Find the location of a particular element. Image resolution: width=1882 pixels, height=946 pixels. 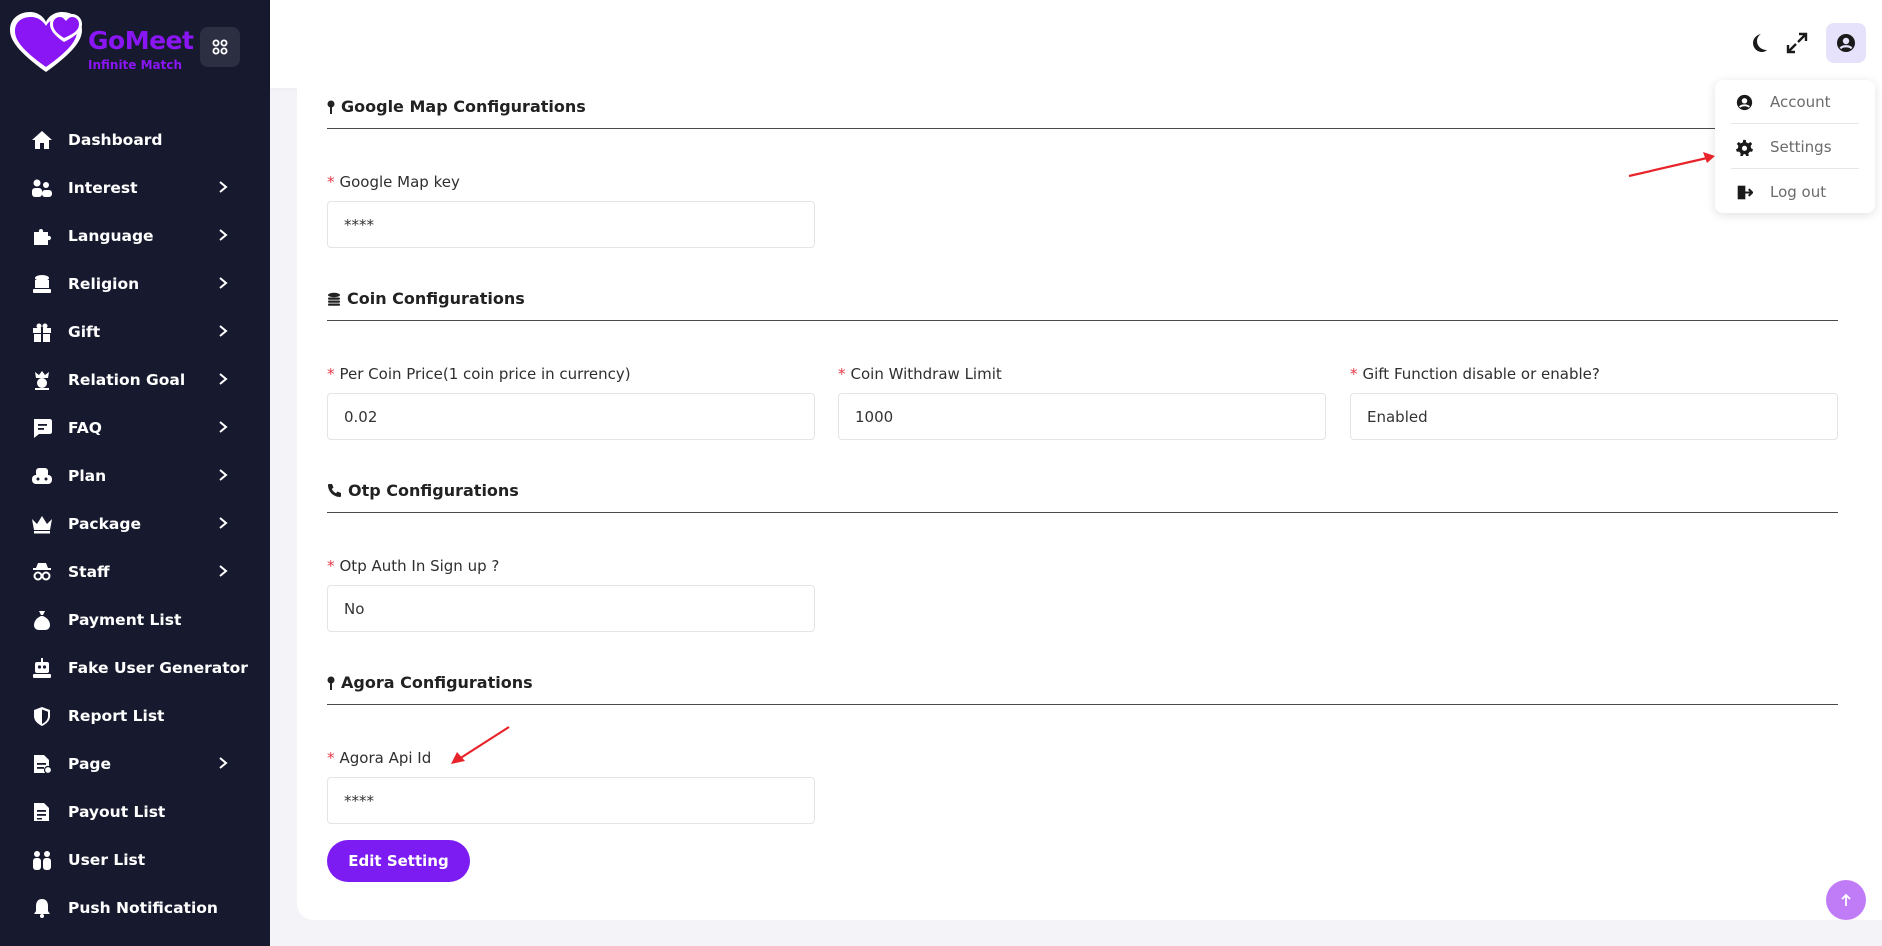

sidebar-item-label: Push Notification is located at coordinates (143, 908).